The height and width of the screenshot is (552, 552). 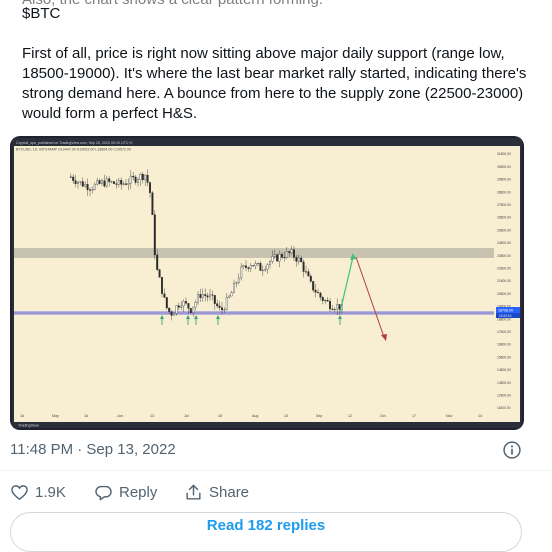 I want to click on price-tick-label: 13800.00, so click(x=504, y=383).